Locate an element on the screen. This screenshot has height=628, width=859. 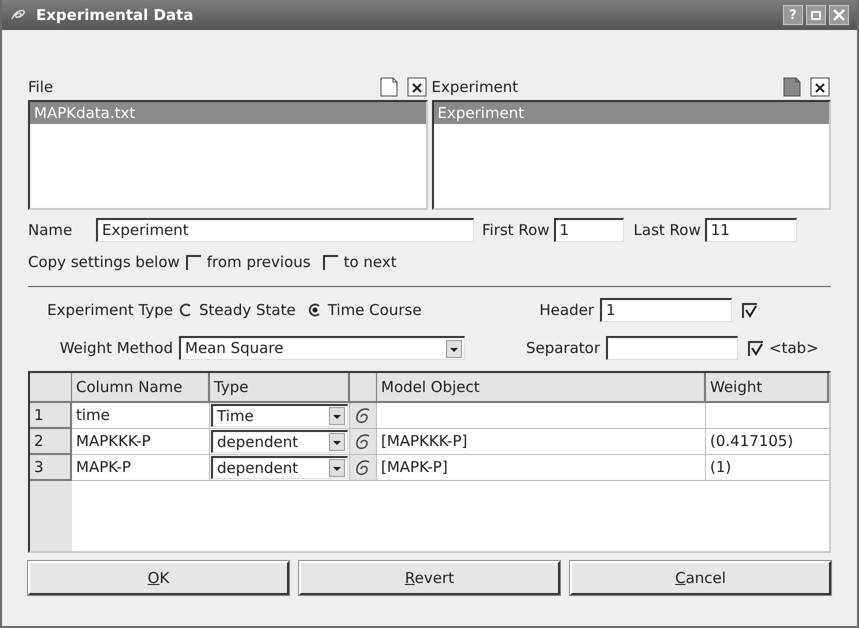
table-cell: [MAPK-P] is located at coordinates (541, 468).